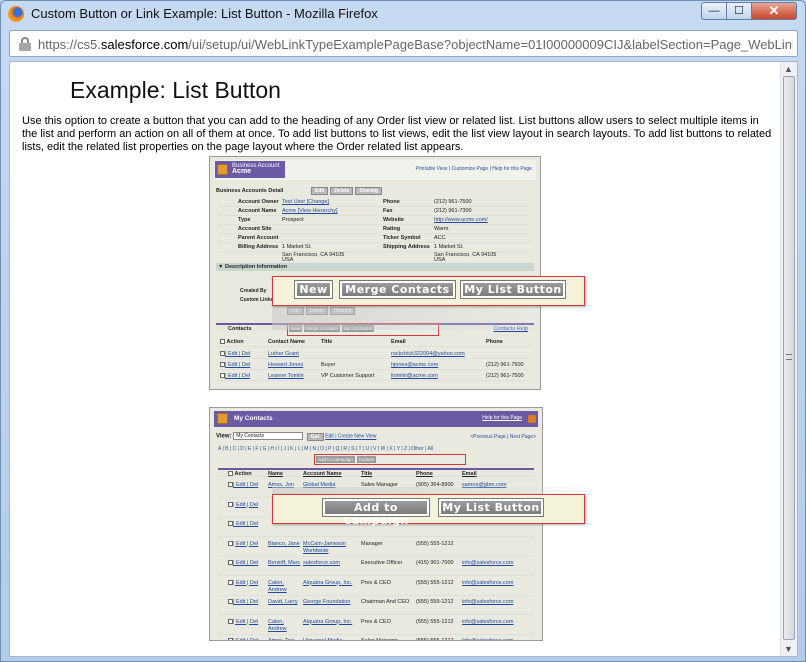 The width and height of the screenshot is (806, 662). Describe the element at coordinates (502, 418) in the screenshot. I see `list-help-link: Help for this Page` at that location.